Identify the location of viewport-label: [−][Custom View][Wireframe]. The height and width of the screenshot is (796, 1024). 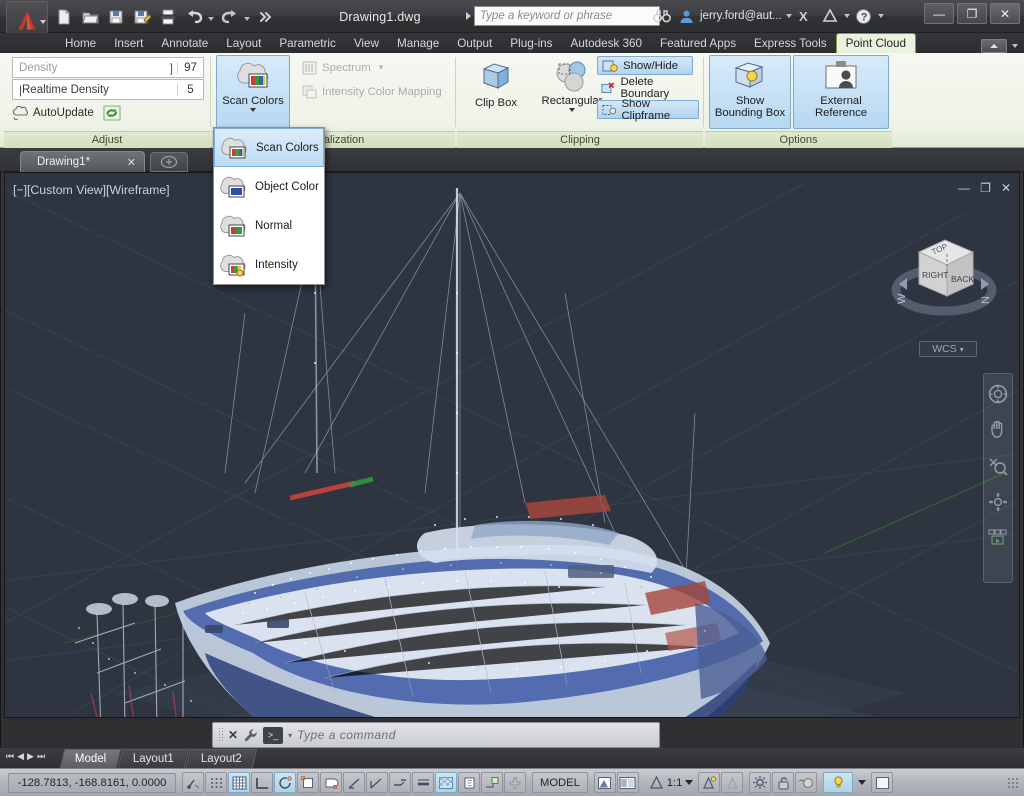
(91, 190).